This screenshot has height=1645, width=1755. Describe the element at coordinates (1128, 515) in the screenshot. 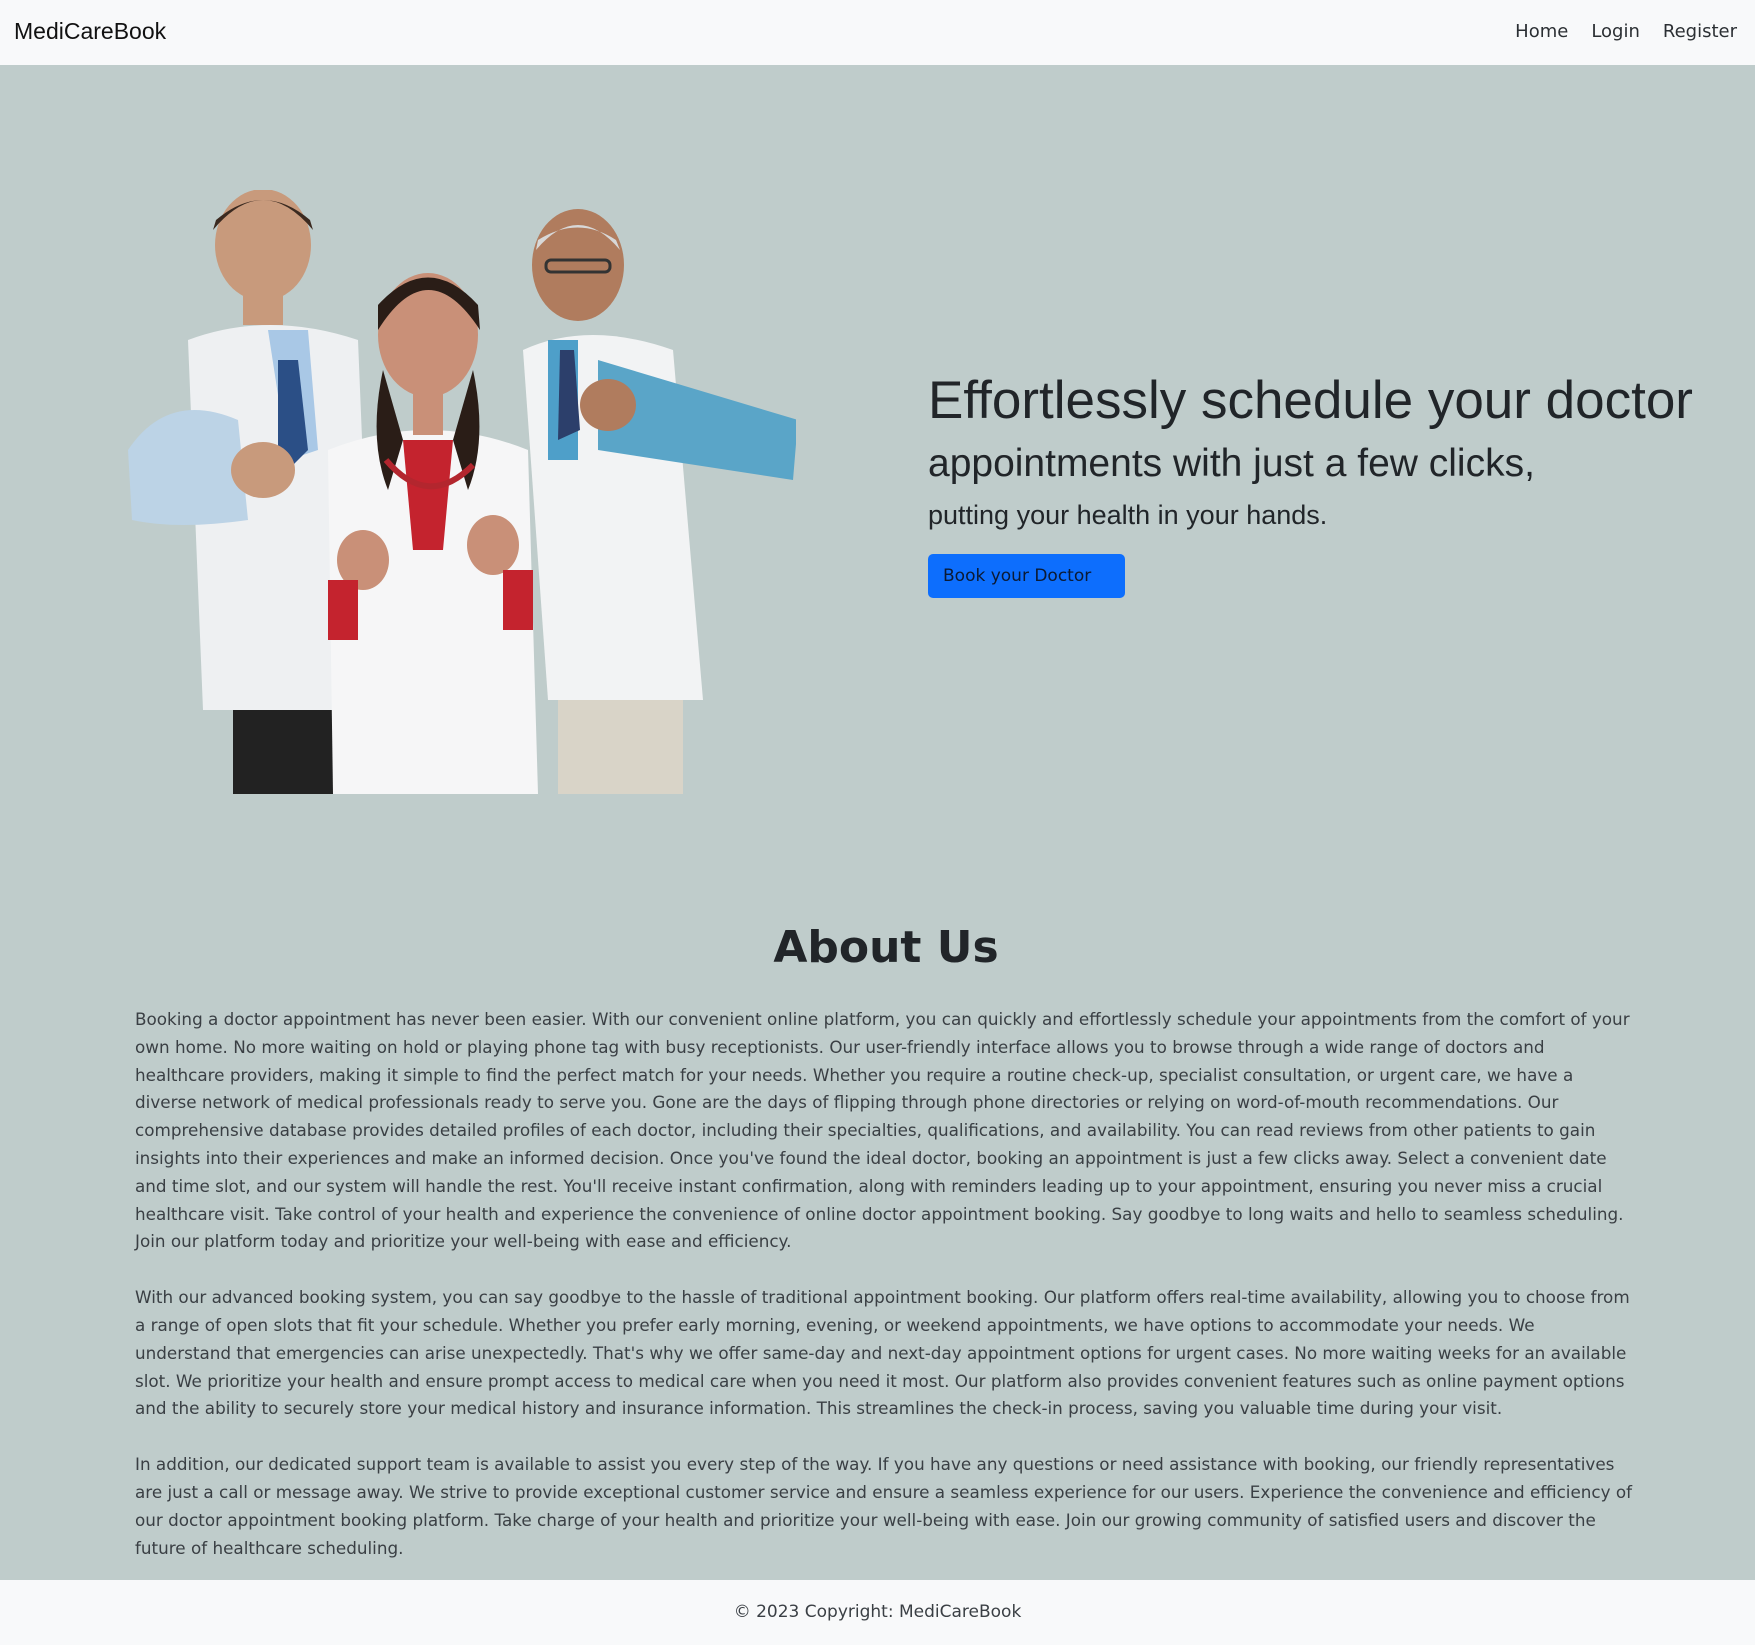

I see `hero-tagline: putting your health in your hands.` at that location.